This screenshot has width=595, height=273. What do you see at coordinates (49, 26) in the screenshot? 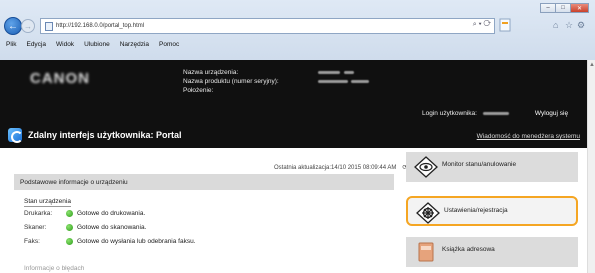
I see `page-icon` at bounding box center [49, 26].